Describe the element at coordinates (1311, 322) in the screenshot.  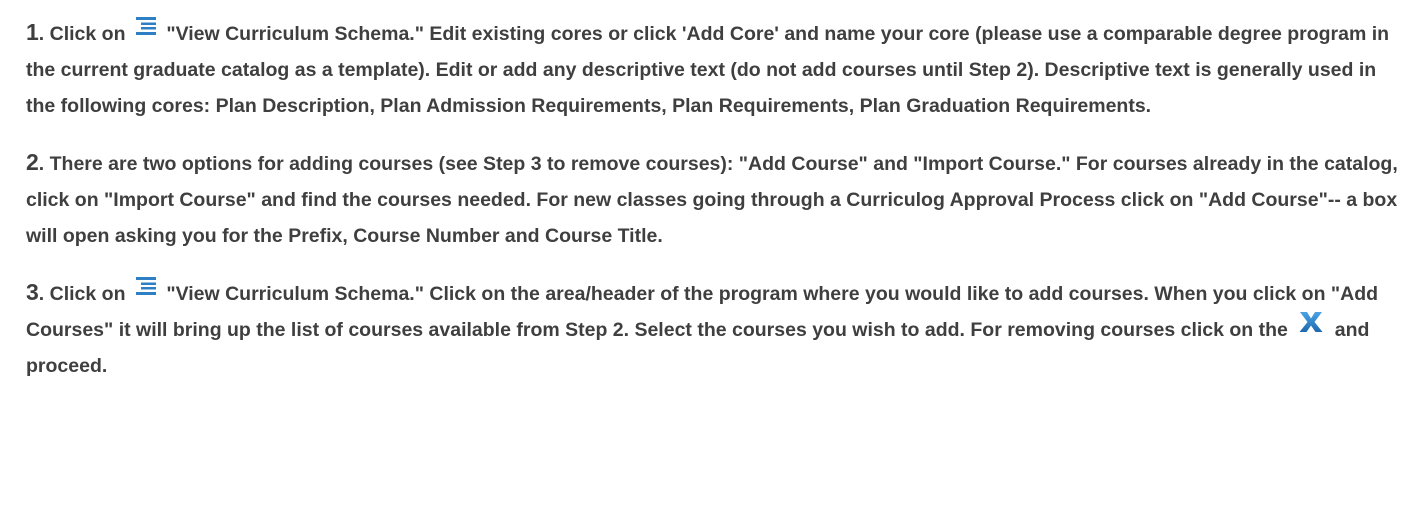
I see `x-icon` at that location.